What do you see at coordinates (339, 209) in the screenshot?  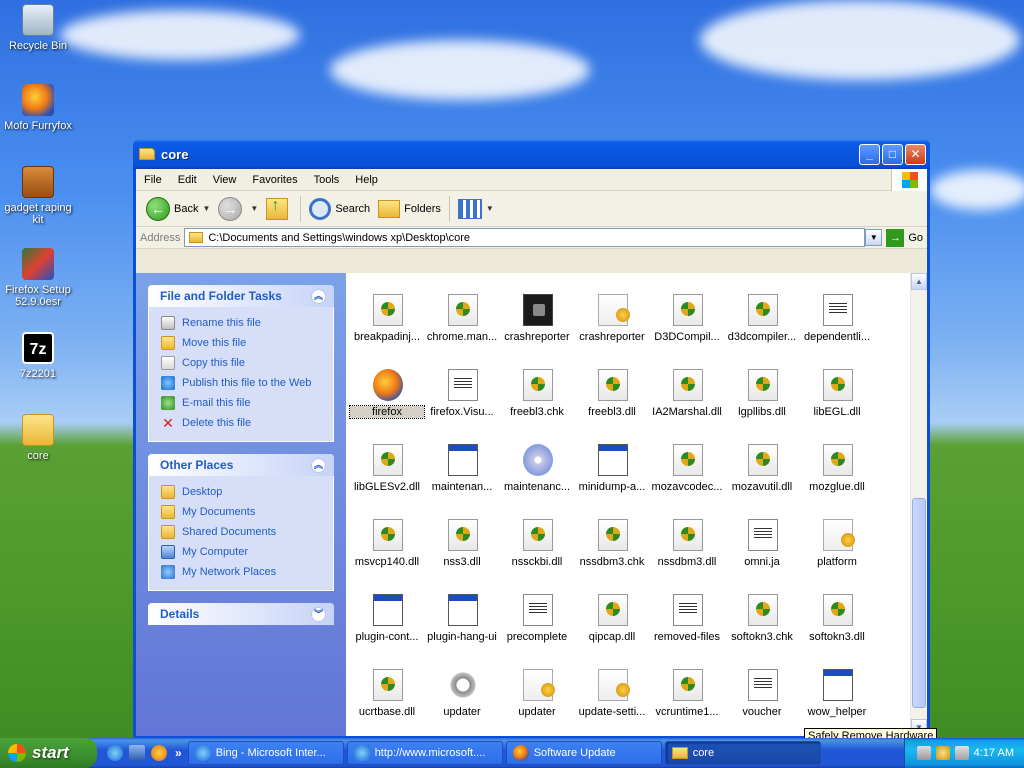 I see `search-button: Search` at bounding box center [339, 209].